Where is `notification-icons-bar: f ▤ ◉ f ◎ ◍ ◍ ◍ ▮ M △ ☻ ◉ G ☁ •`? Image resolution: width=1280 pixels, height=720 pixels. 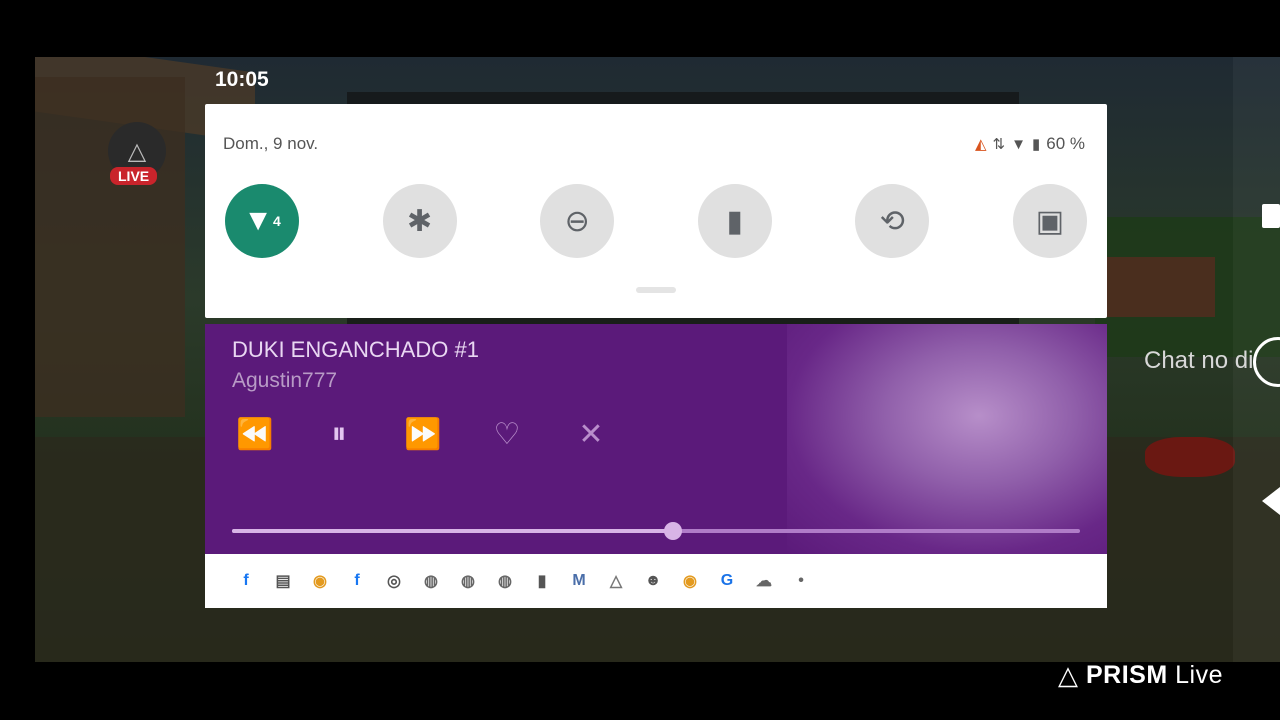 notification-icons-bar: f ▤ ◉ f ◎ ◍ ◍ ◍ ▮ M △ ☻ ◉ G ☁ • is located at coordinates (656, 581).